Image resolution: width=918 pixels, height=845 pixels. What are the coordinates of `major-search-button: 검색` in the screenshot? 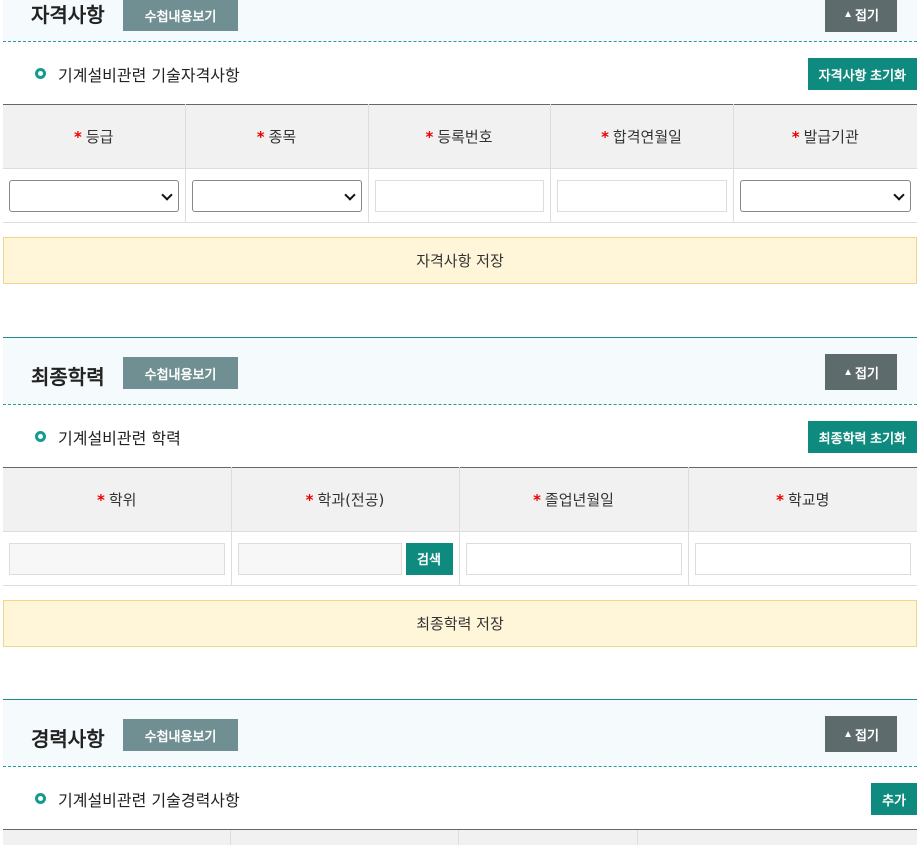 It's located at (429, 558).